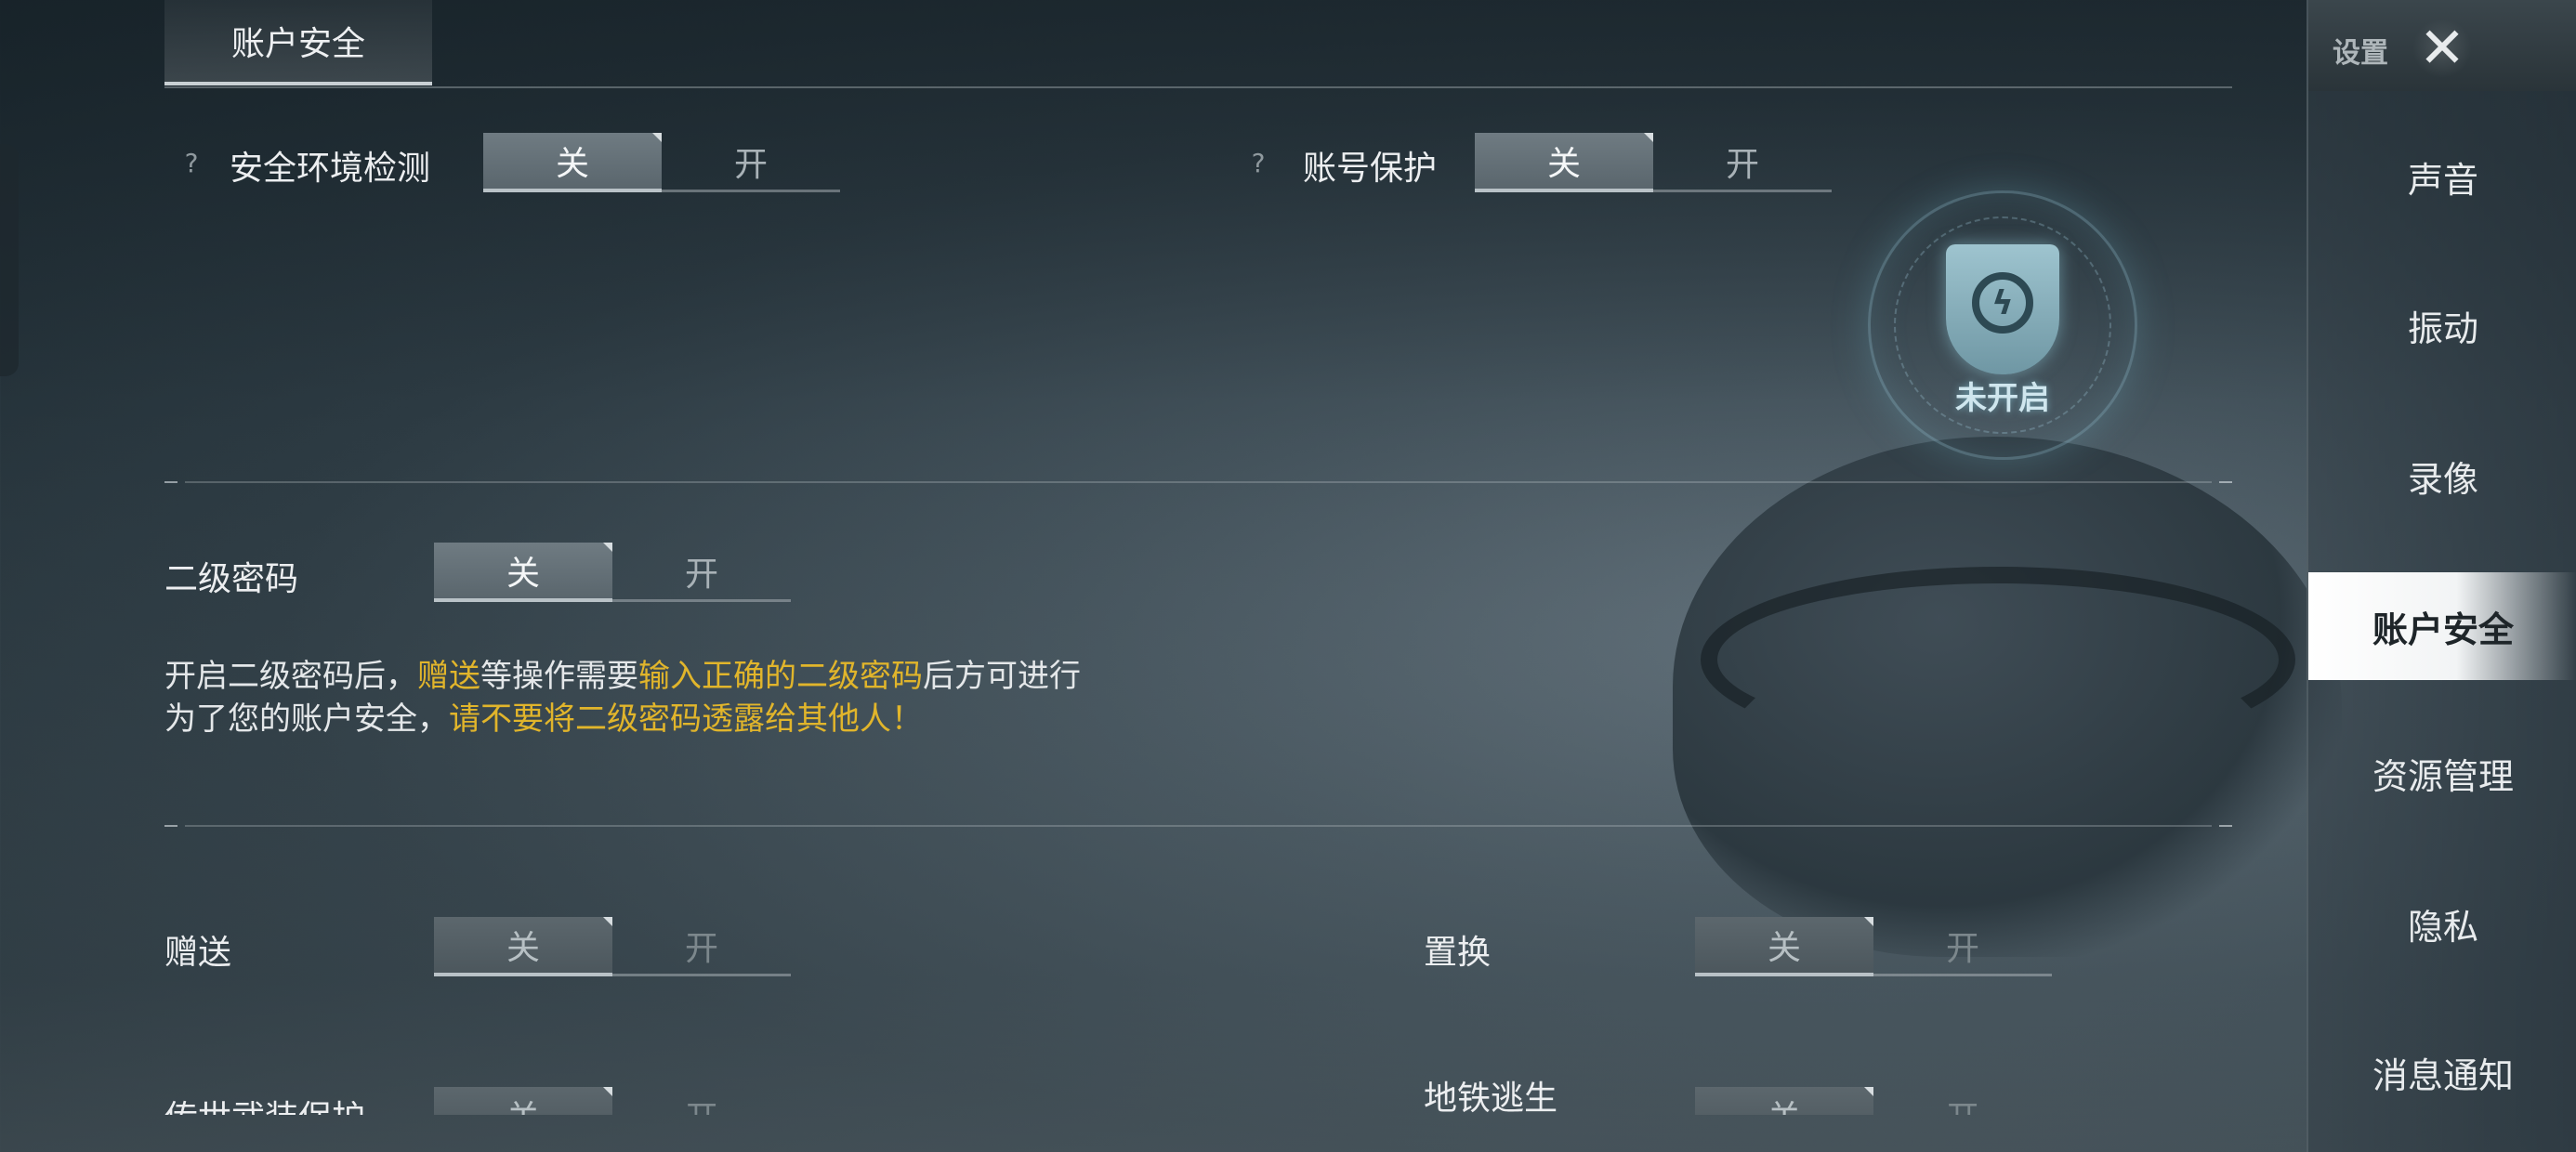 This screenshot has width=2576, height=1152. What do you see at coordinates (2442, 176) in the screenshot?
I see `sidebar-item-sound: 声音` at bounding box center [2442, 176].